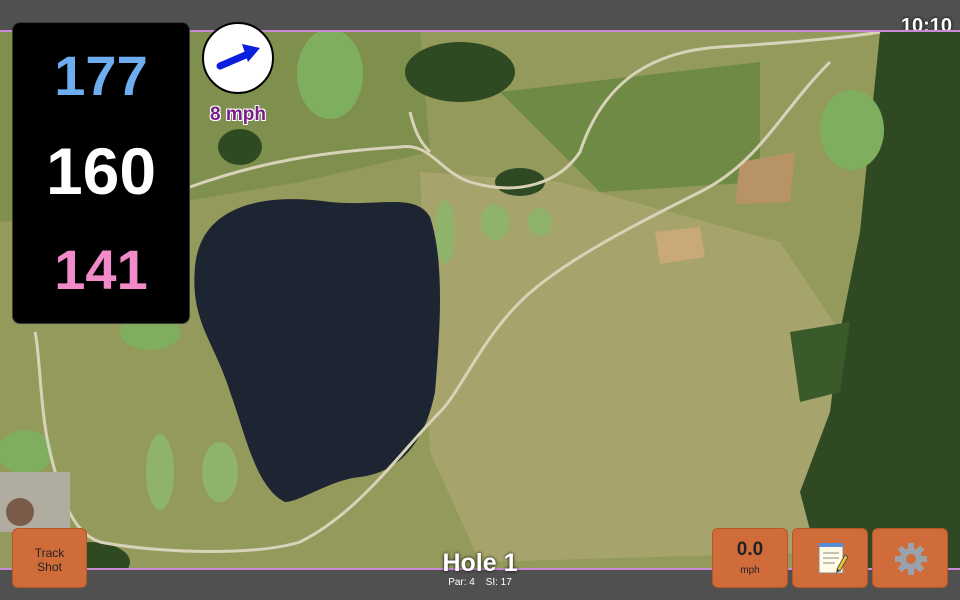 This screenshot has height=600, width=960. I want to click on wind-speed-label: 8 mph, so click(238, 114).